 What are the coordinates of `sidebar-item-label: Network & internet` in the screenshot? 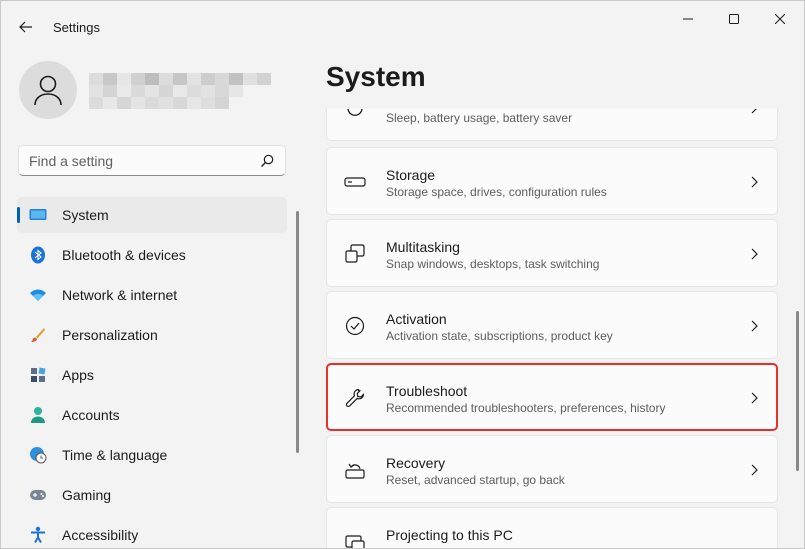 It's located at (120, 295).